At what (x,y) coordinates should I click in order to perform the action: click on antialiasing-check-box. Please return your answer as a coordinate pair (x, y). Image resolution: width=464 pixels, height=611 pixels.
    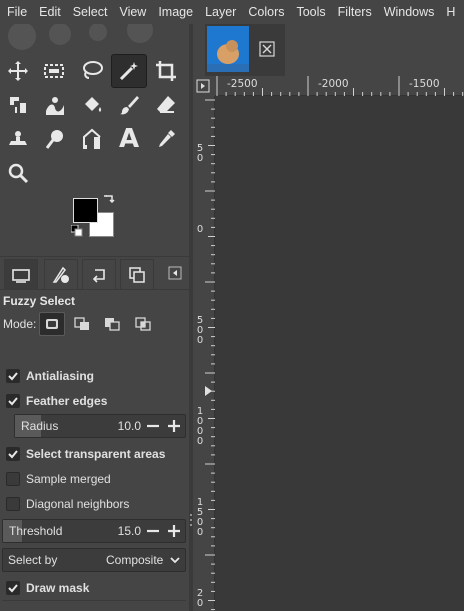
    Looking at the image, I should click on (13, 376).